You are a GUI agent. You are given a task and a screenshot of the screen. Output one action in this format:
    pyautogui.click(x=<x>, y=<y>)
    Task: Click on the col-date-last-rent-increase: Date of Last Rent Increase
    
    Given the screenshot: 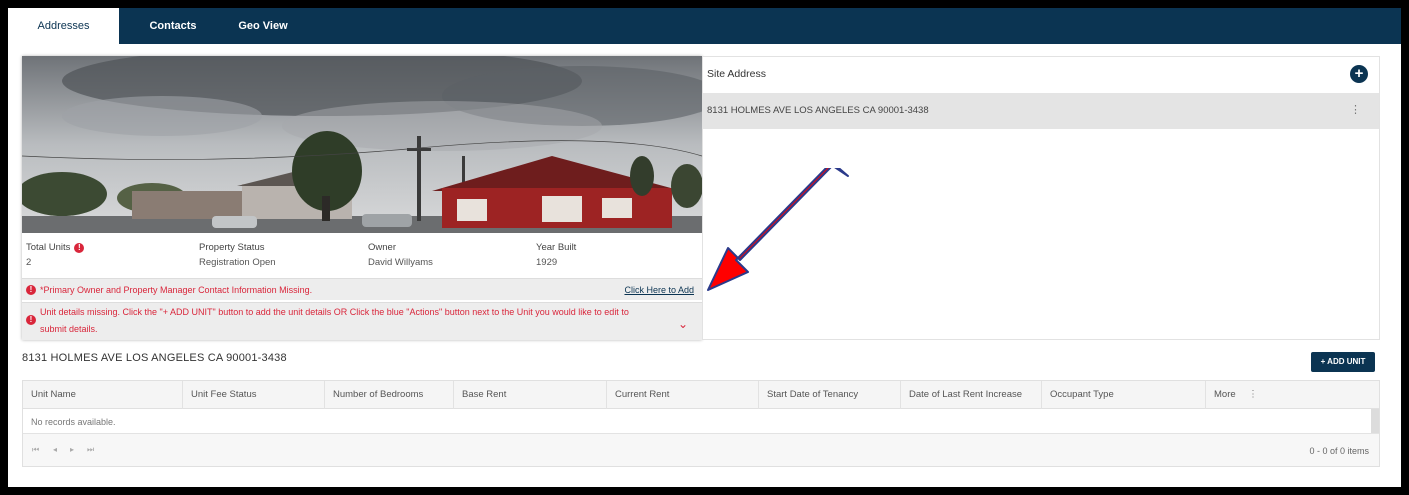 What is the action you would take?
    pyautogui.click(x=971, y=395)
    